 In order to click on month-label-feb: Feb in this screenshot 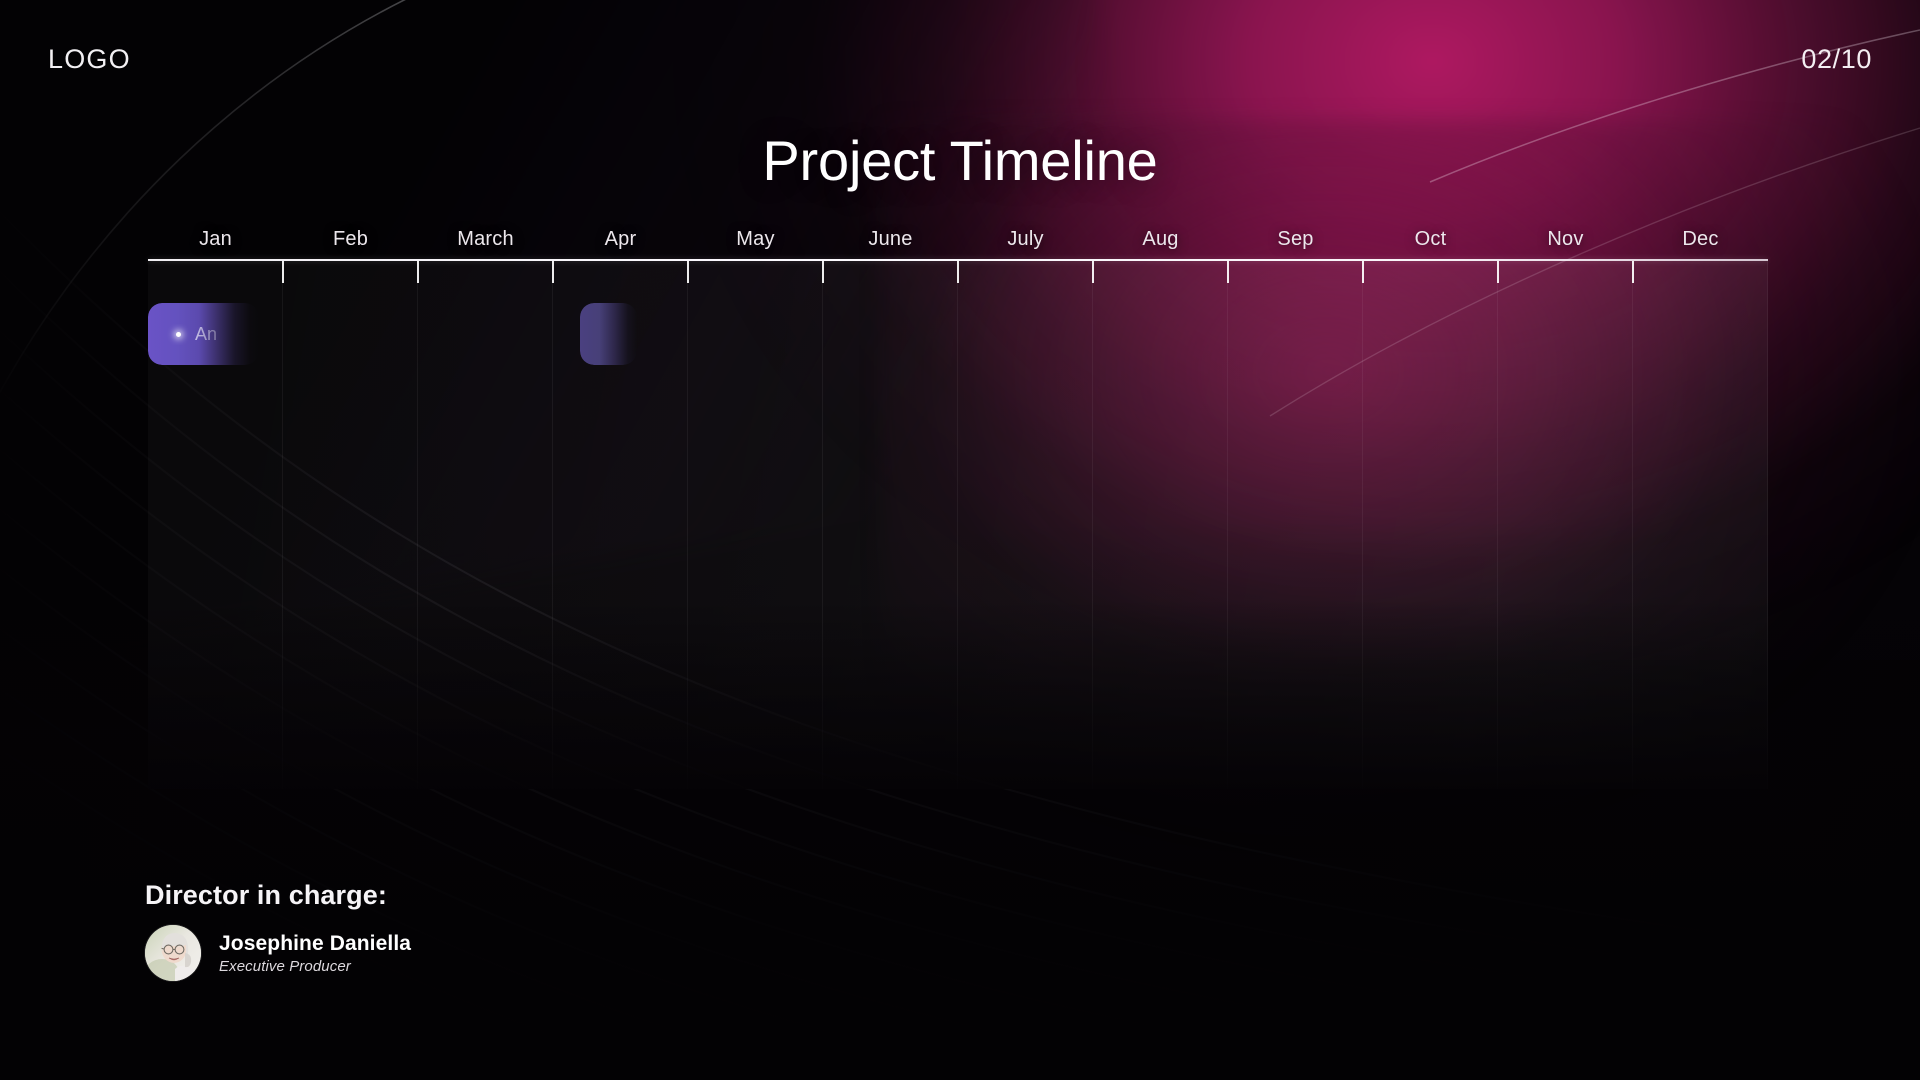, I will do `click(350, 239)`.